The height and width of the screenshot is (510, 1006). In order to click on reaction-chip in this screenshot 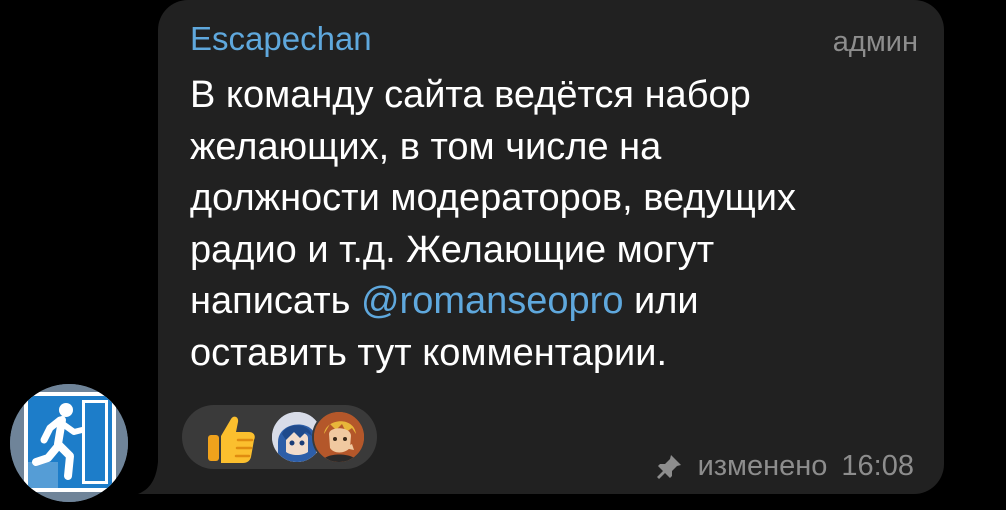, I will do `click(279, 437)`.